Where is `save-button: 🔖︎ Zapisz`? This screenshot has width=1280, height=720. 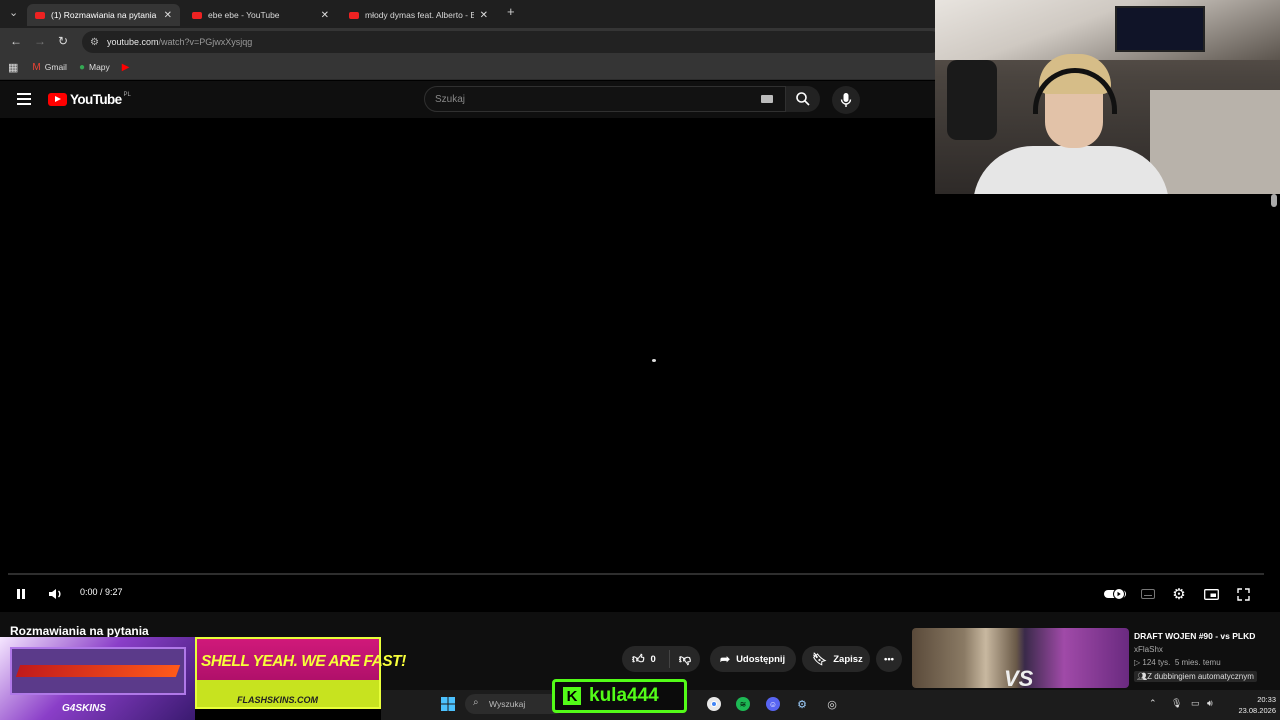 save-button: 🔖︎ Zapisz is located at coordinates (836, 659).